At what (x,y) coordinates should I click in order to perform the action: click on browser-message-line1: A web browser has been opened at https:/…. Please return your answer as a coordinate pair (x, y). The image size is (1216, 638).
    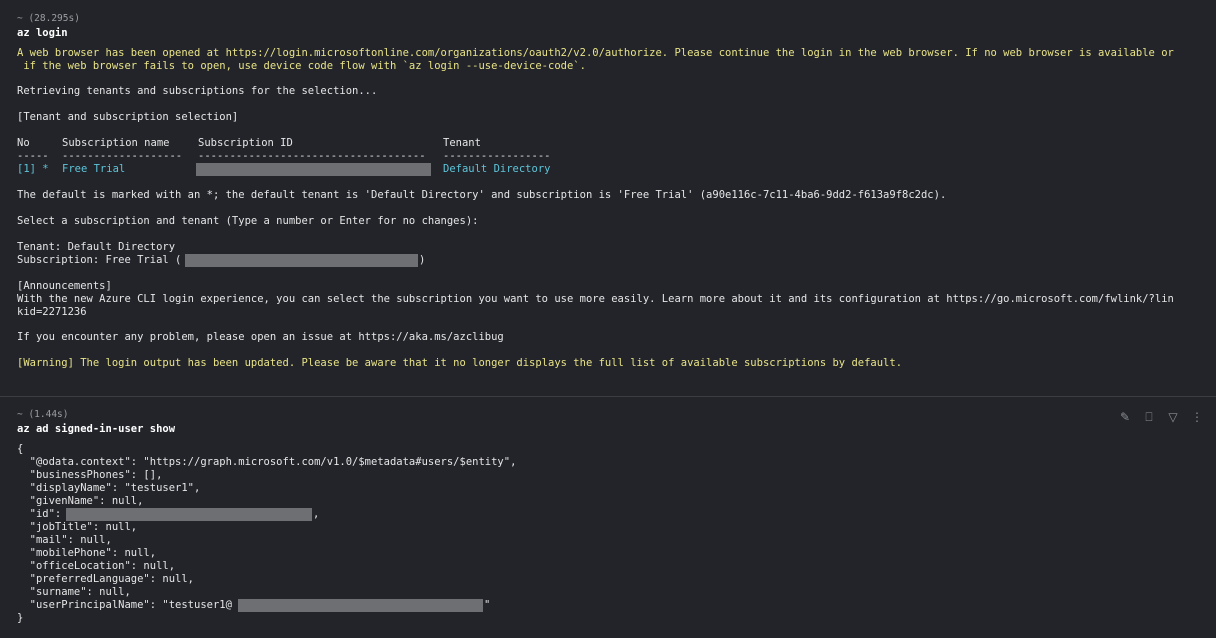
    Looking at the image, I should click on (595, 53).